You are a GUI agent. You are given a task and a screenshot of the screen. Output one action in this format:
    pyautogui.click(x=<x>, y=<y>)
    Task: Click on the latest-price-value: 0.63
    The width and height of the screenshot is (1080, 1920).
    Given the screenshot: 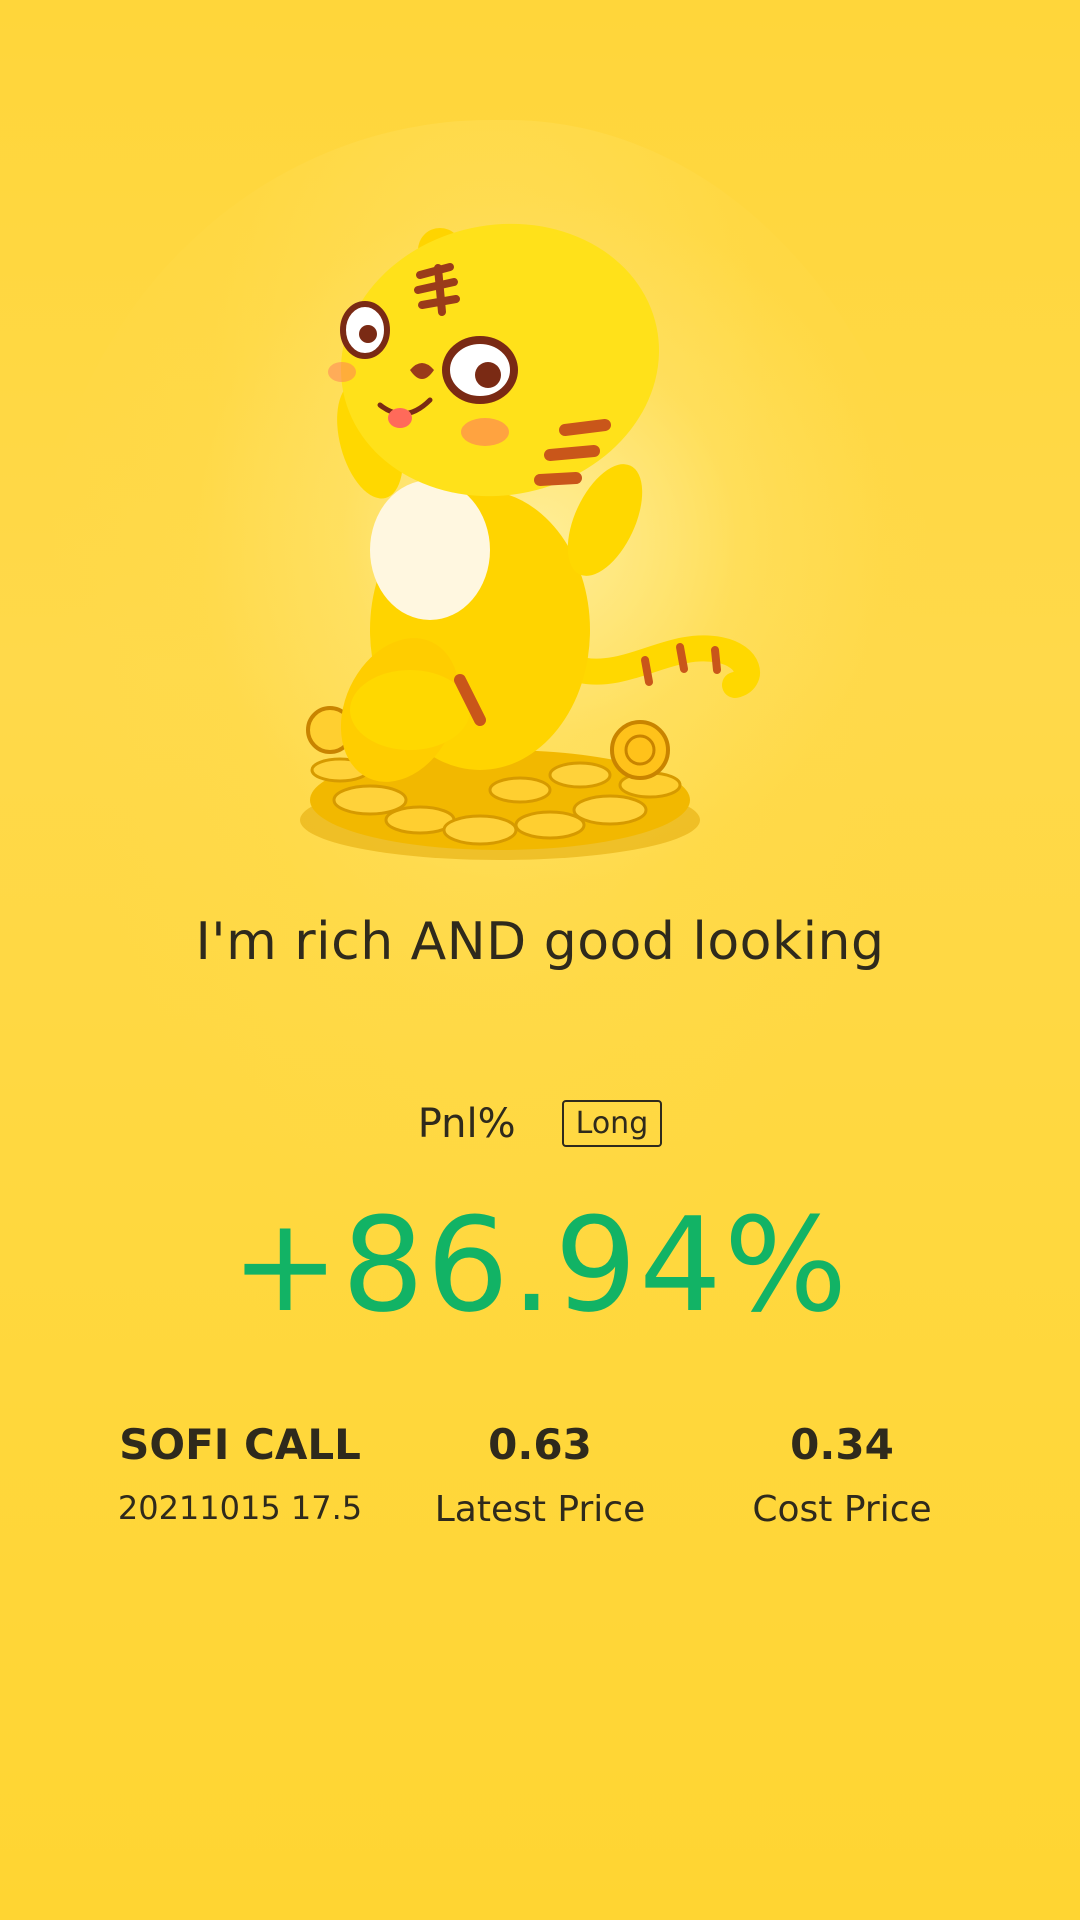 What is the action you would take?
    pyautogui.click(x=540, y=1444)
    